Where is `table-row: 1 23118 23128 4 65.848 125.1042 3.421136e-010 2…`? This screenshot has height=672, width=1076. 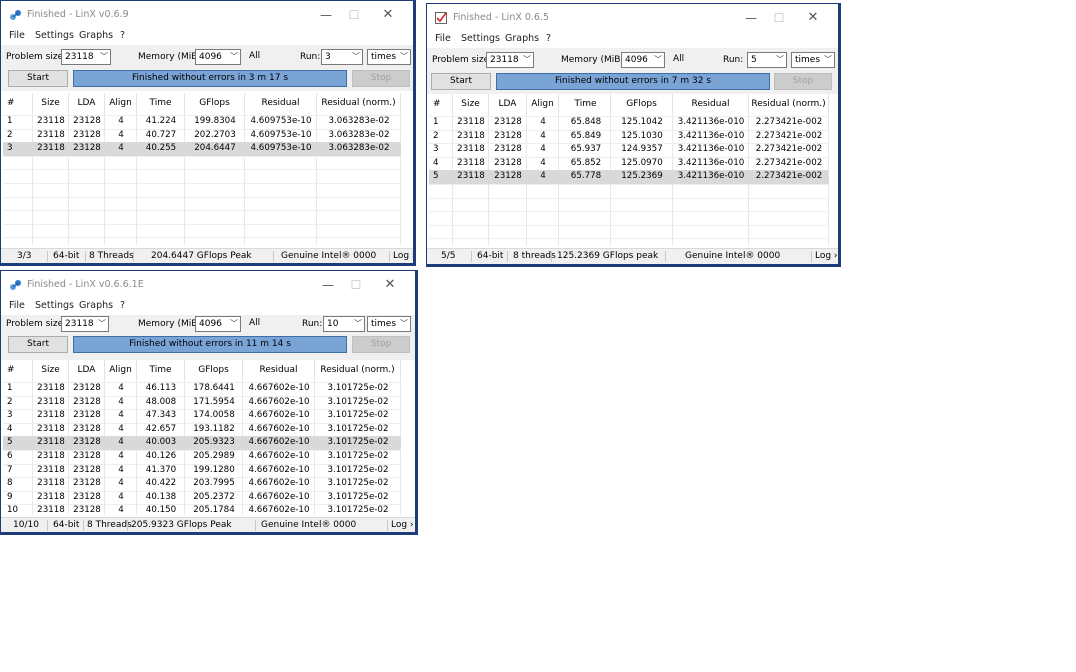
table-row: 1 23118 23128 4 65.848 125.1042 3.421136e-010 2… is located at coordinates (629, 123).